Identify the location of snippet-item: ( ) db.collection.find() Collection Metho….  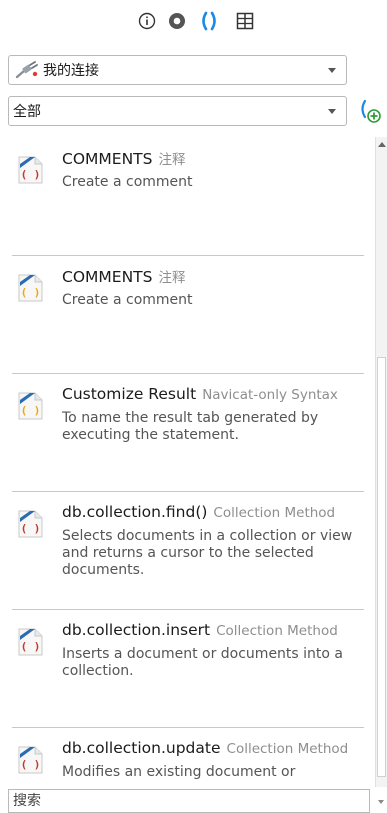
(187, 550).